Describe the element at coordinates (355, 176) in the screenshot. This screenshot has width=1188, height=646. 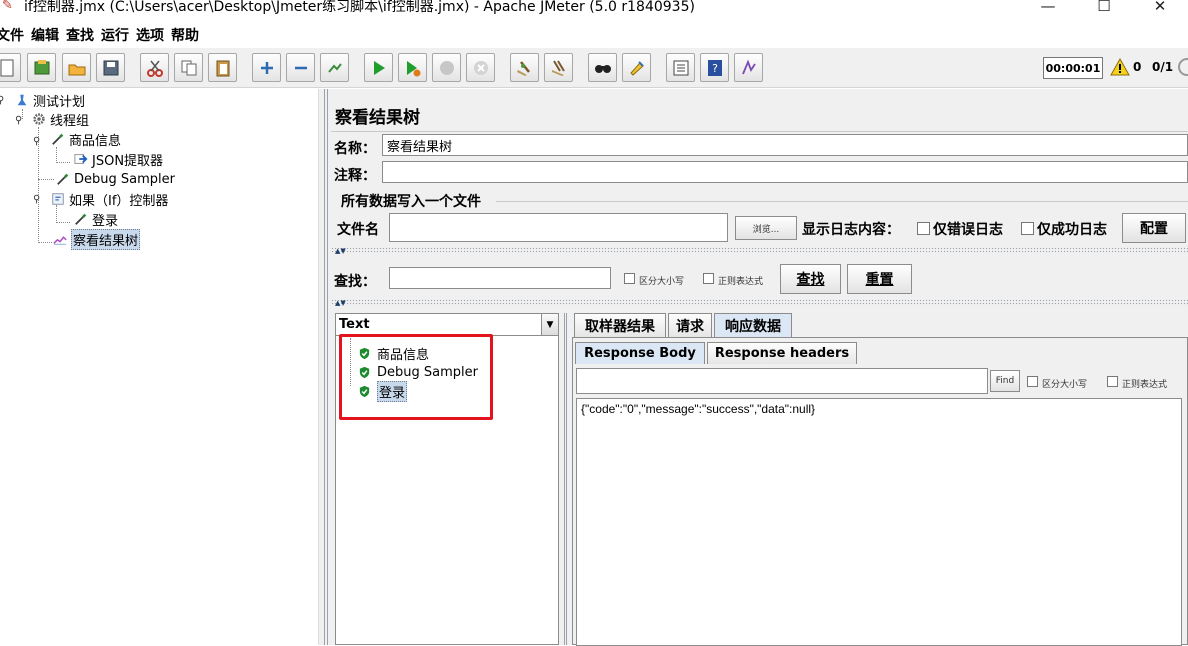
I see `comment-label: 注释：` at that location.